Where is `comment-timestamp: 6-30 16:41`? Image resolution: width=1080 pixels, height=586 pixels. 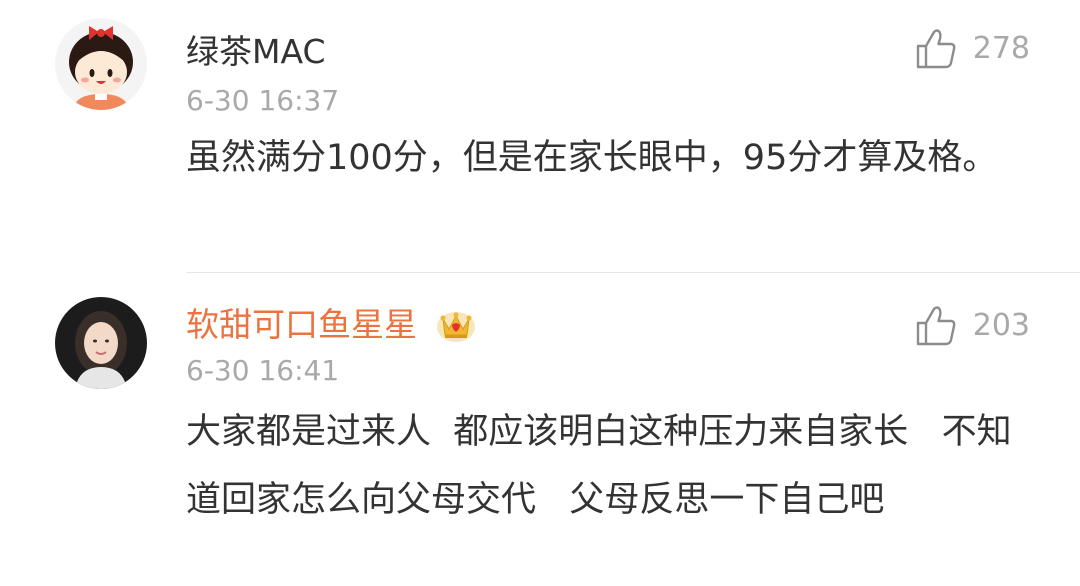 comment-timestamp: 6-30 16:41 is located at coordinates (263, 370).